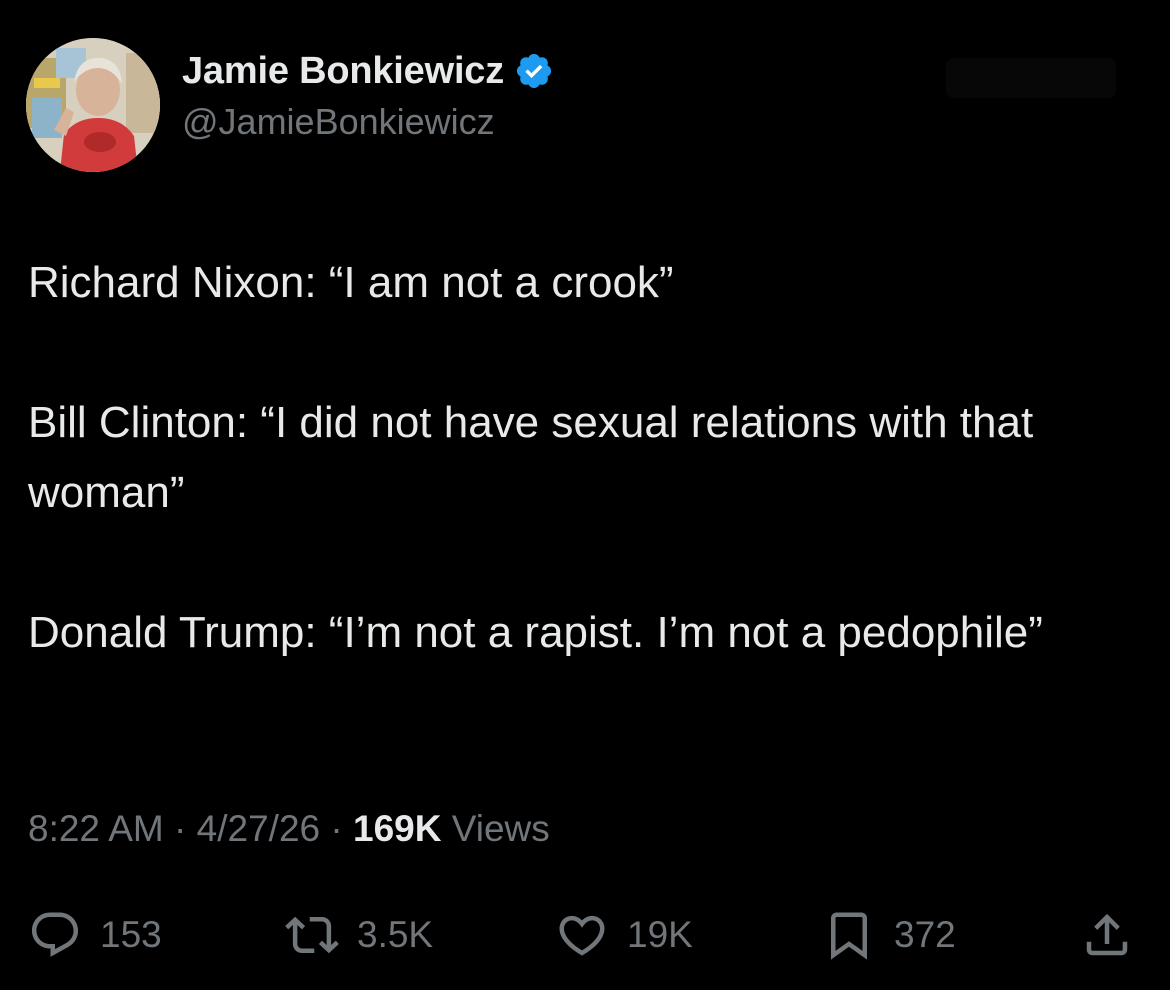 This screenshot has width=1170, height=990. What do you see at coordinates (351, 282) in the screenshot?
I see `tweet-paragraph: Richard Nixon: “I am not a crook”` at bounding box center [351, 282].